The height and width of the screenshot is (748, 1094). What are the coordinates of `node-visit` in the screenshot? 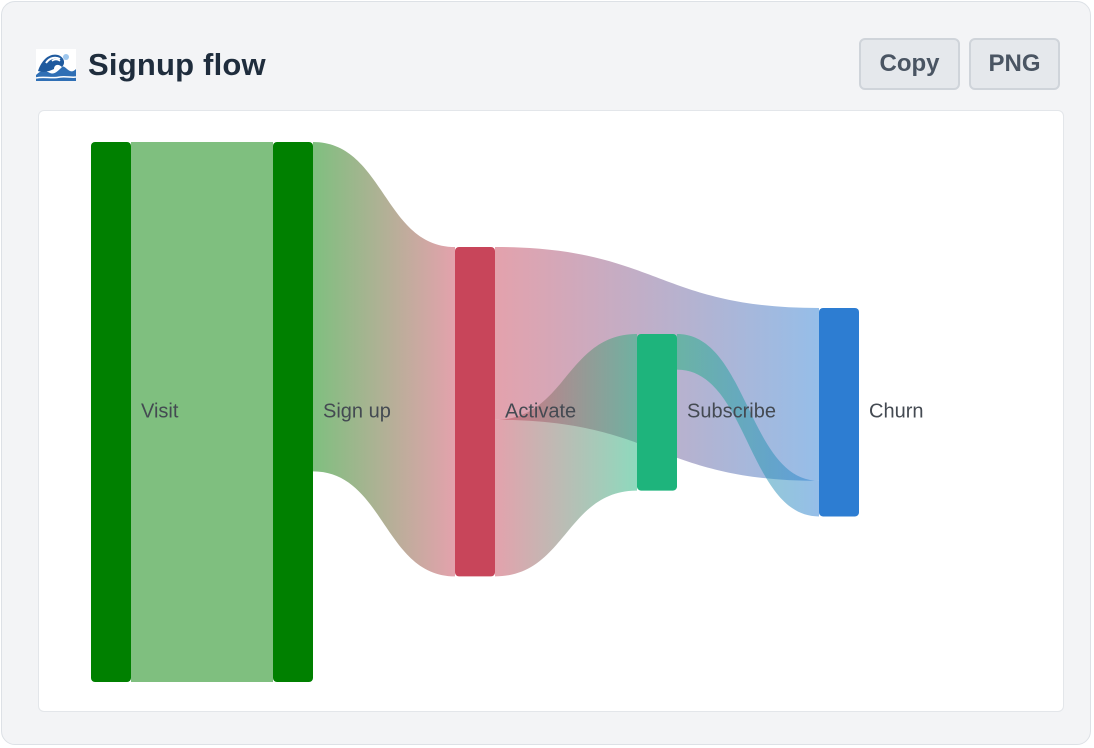 It's located at (111, 412).